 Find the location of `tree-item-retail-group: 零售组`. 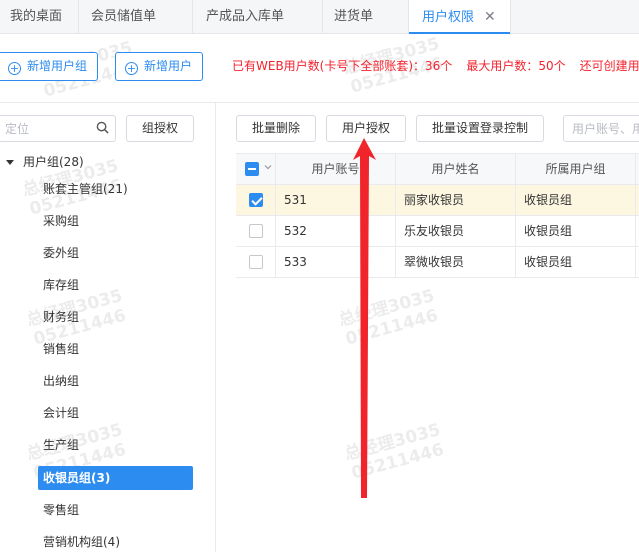

tree-item-retail-group: 零售组 is located at coordinates (61, 510).